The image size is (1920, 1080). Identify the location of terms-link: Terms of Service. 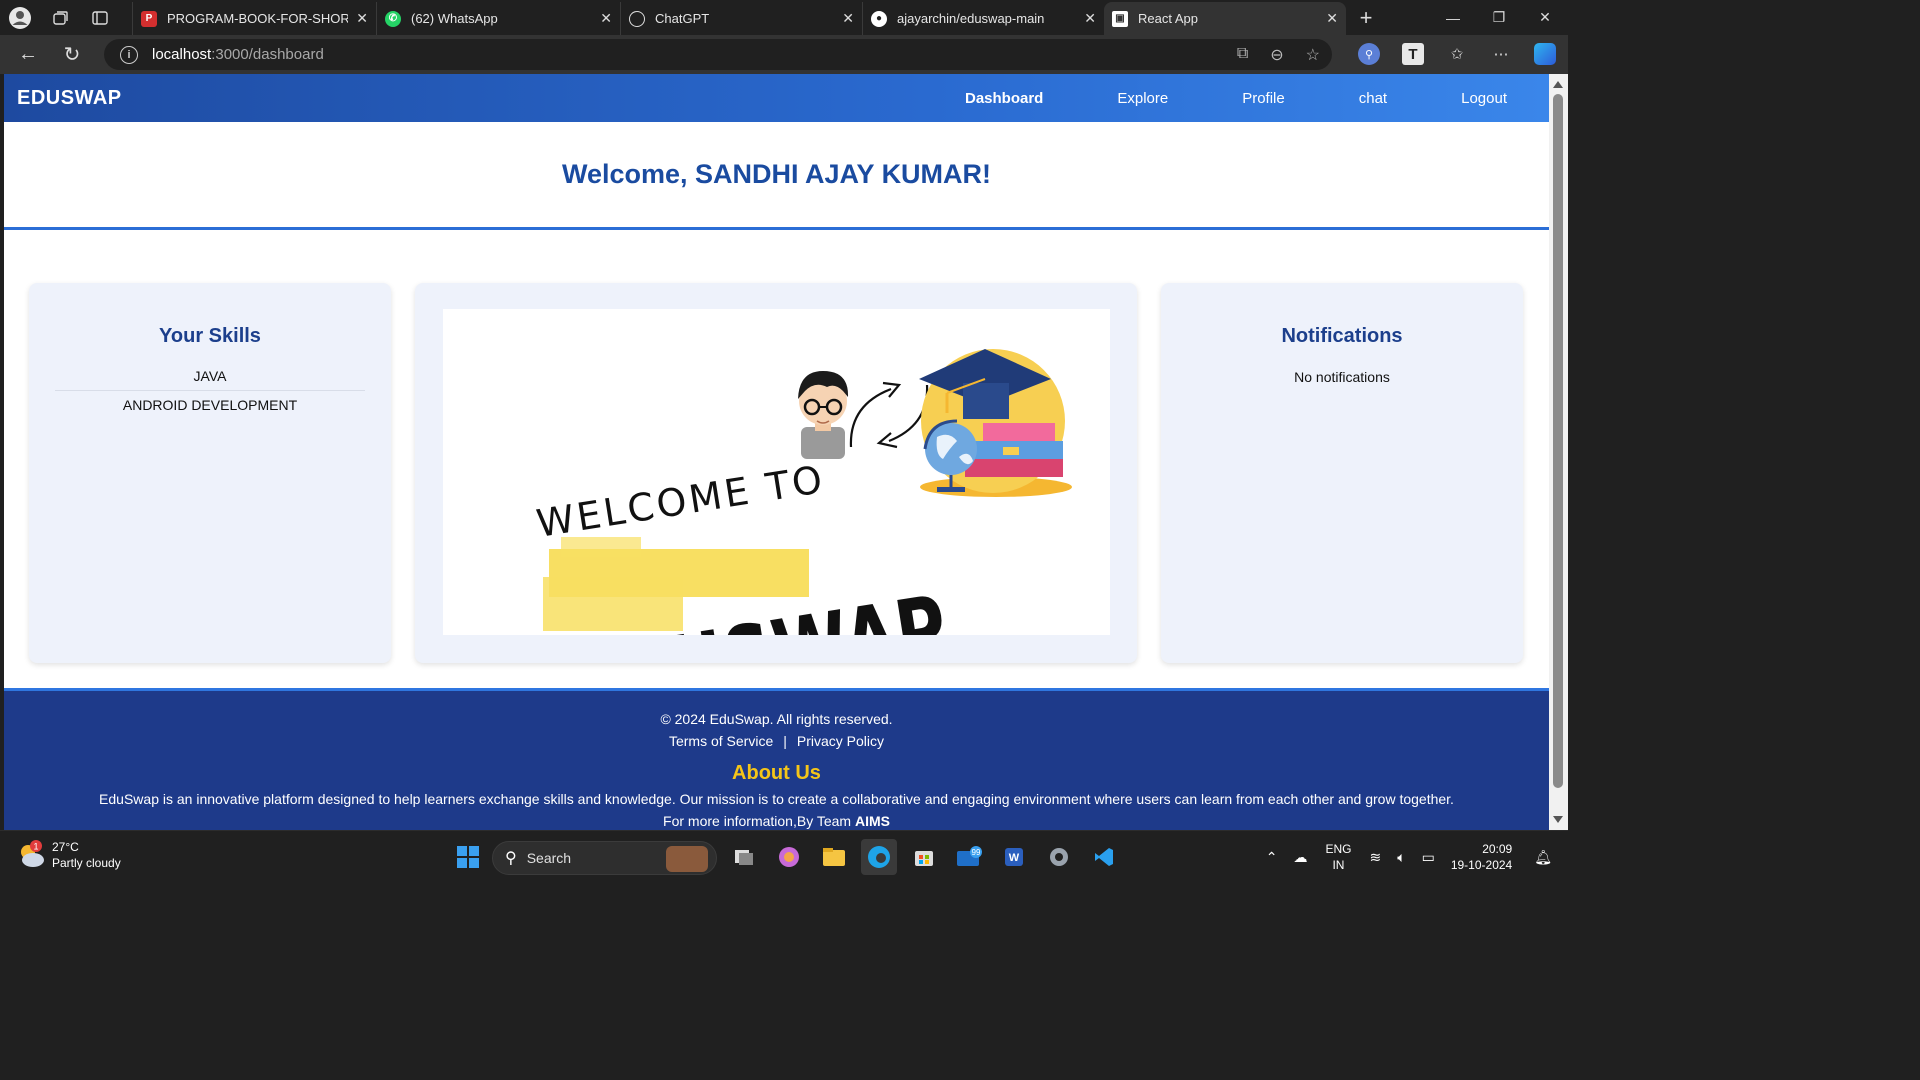
(721, 741).